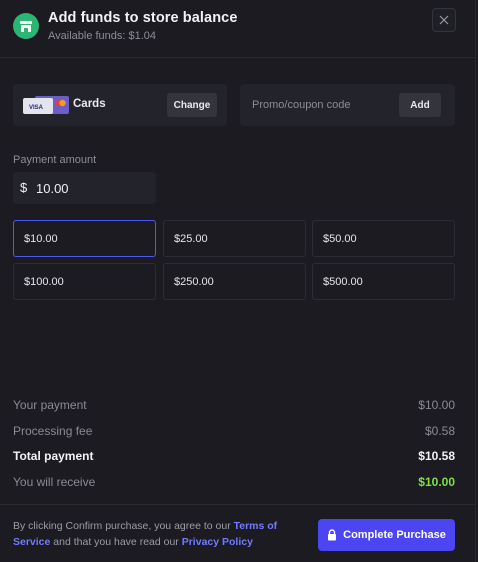 This screenshot has width=478, height=562. What do you see at coordinates (436, 405) in the screenshot?
I see `your-payment-value: $10.00` at bounding box center [436, 405].